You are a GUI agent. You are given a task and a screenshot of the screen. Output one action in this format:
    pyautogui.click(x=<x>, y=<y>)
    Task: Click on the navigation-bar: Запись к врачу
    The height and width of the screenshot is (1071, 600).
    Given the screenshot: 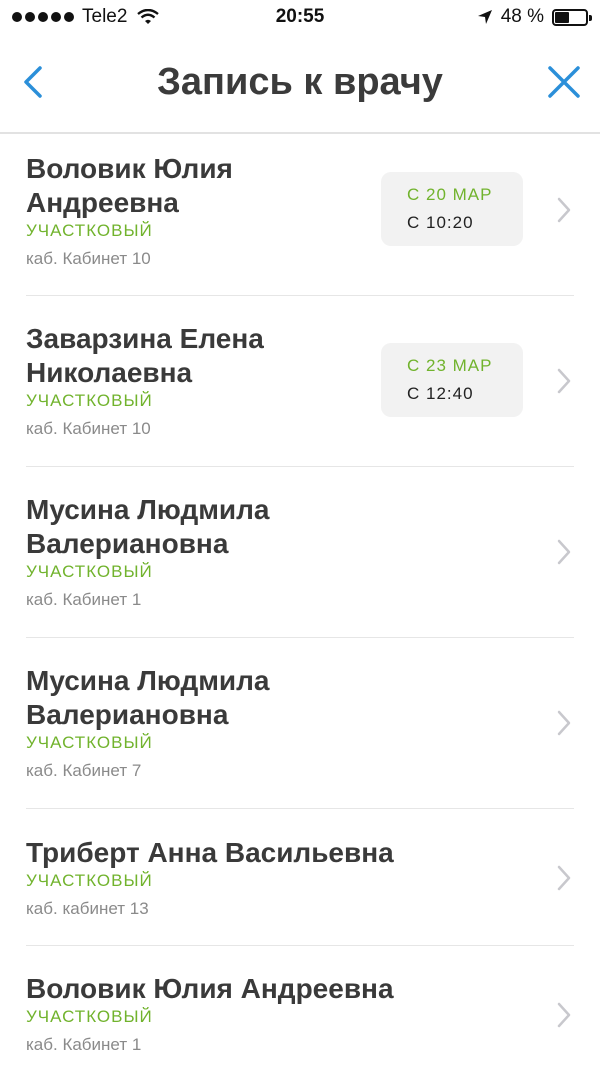 What is the action you would take?
    pyautogui.click(x=300, y=85)
    